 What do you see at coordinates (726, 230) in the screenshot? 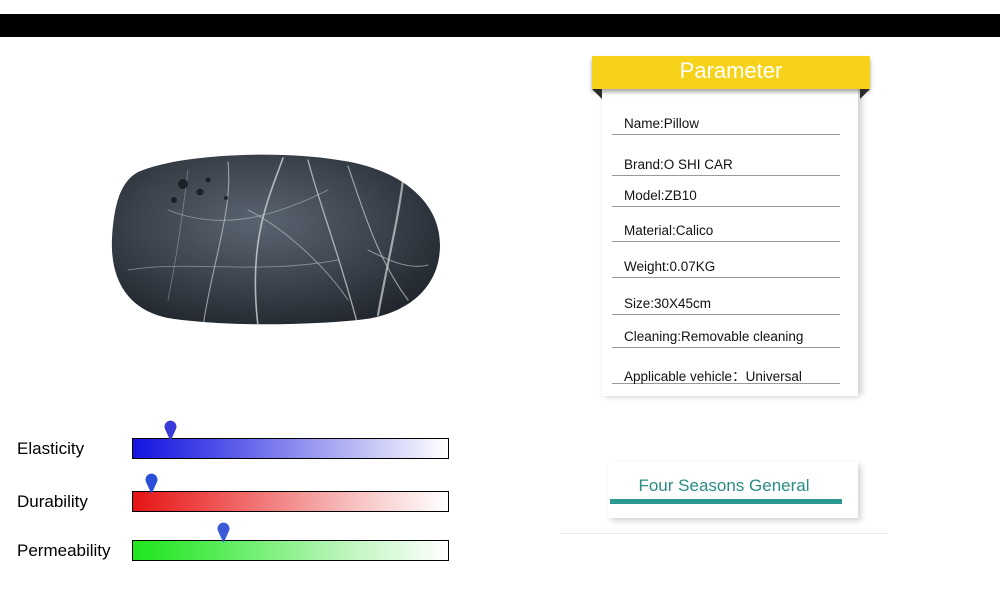
I see `parameter-item: Material:Calico` at bounding box center [726, 230].